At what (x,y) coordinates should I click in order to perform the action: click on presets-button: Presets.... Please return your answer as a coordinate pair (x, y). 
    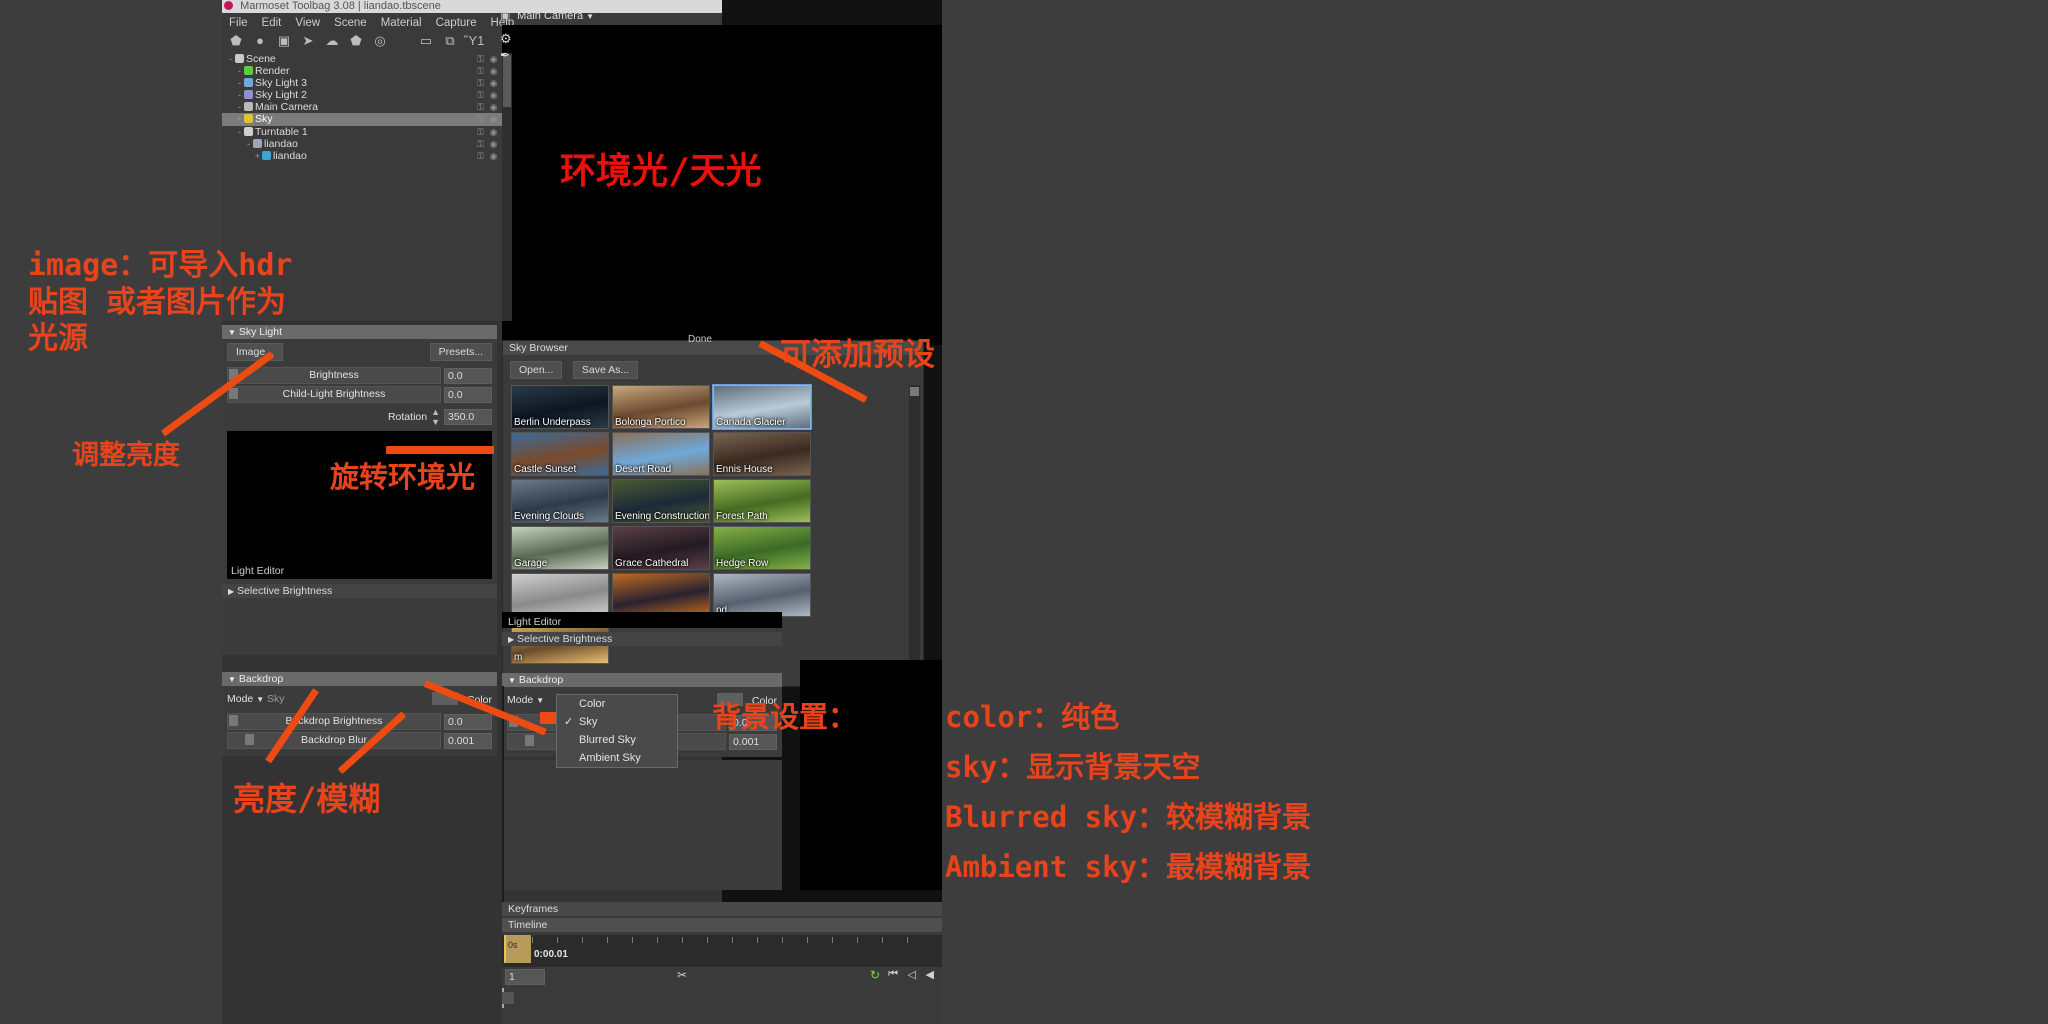
    Looking at the image, I should click on (460, 352).